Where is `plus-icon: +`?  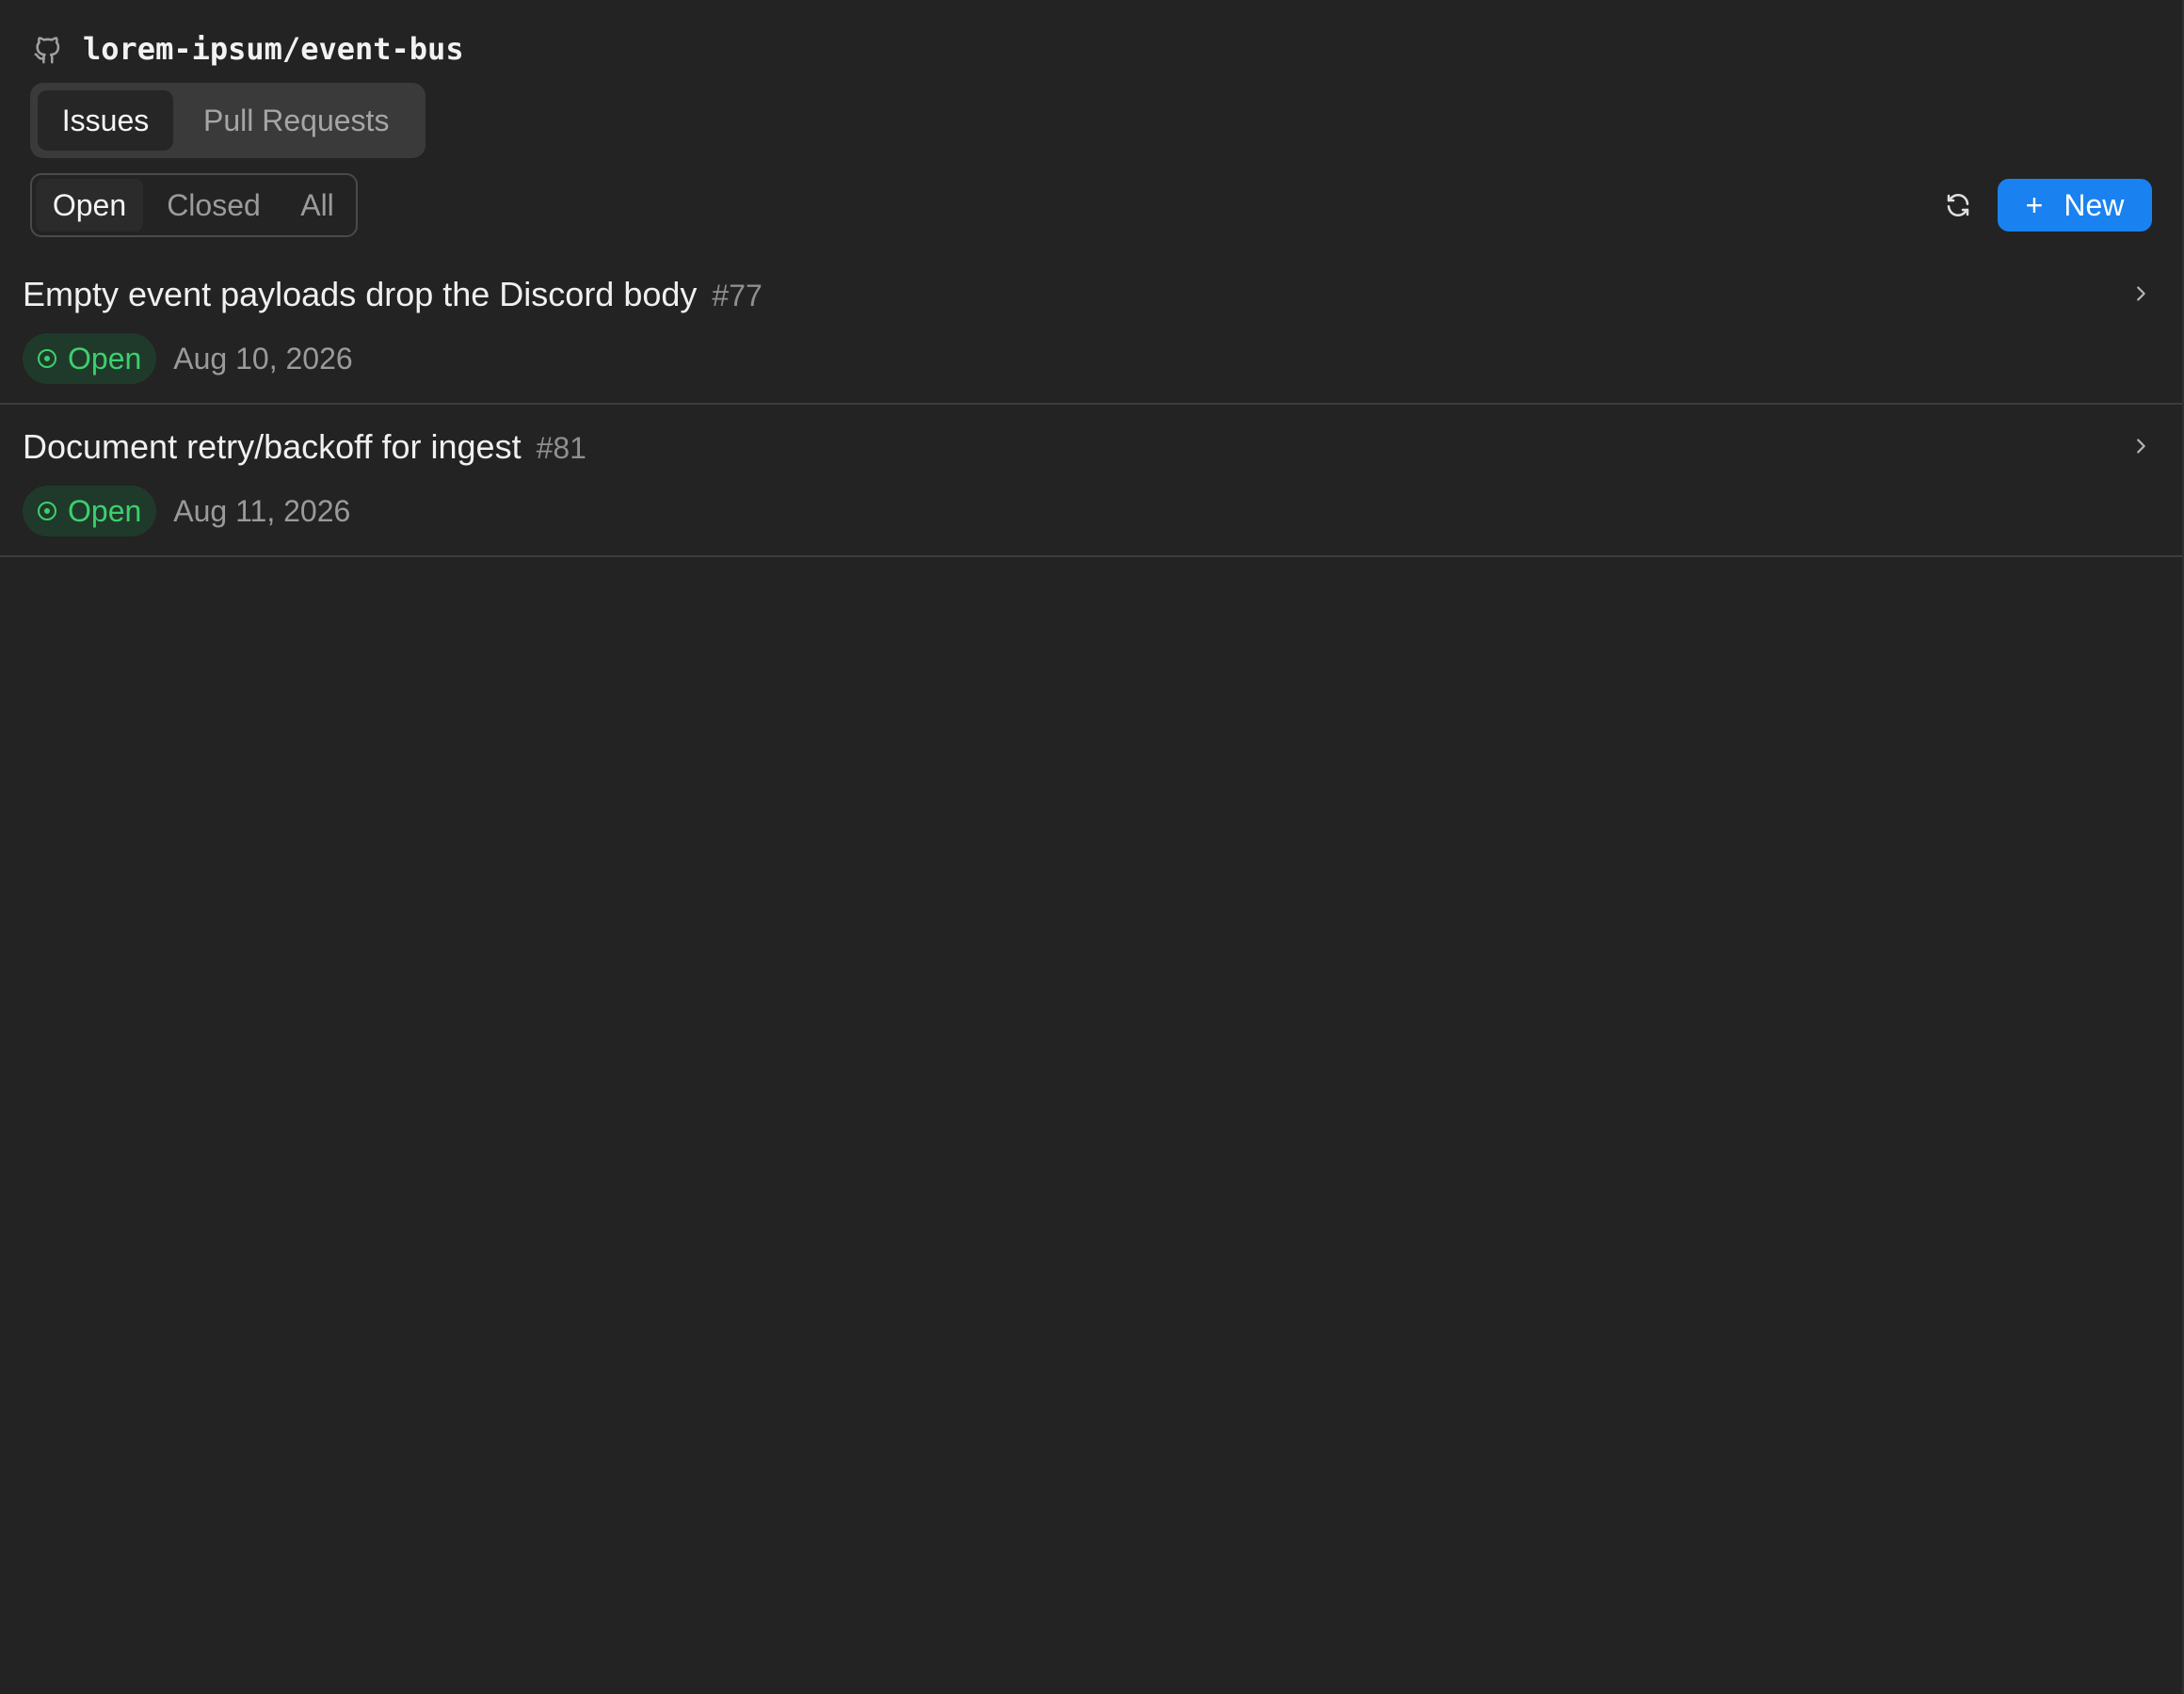
plus-icon: + is located at coordinates (2034, 205).